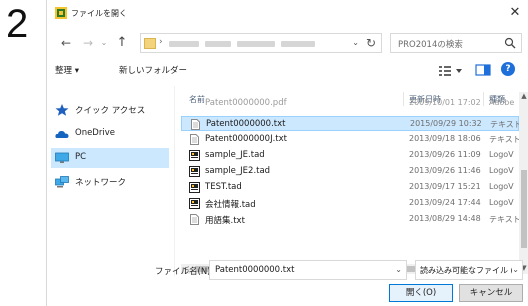 This screenshot has width=528, height=306. What do you see at coordinates (225, 221) in the screenshot?
I see `file-name: 用語集.txt` at bounding box center [225, 221].